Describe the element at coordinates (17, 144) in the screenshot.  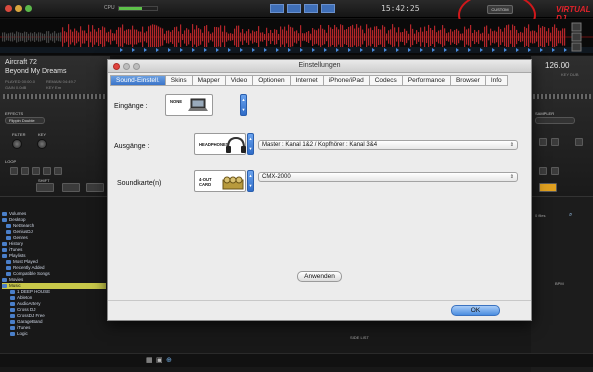
I see `filter-knob` at that location.